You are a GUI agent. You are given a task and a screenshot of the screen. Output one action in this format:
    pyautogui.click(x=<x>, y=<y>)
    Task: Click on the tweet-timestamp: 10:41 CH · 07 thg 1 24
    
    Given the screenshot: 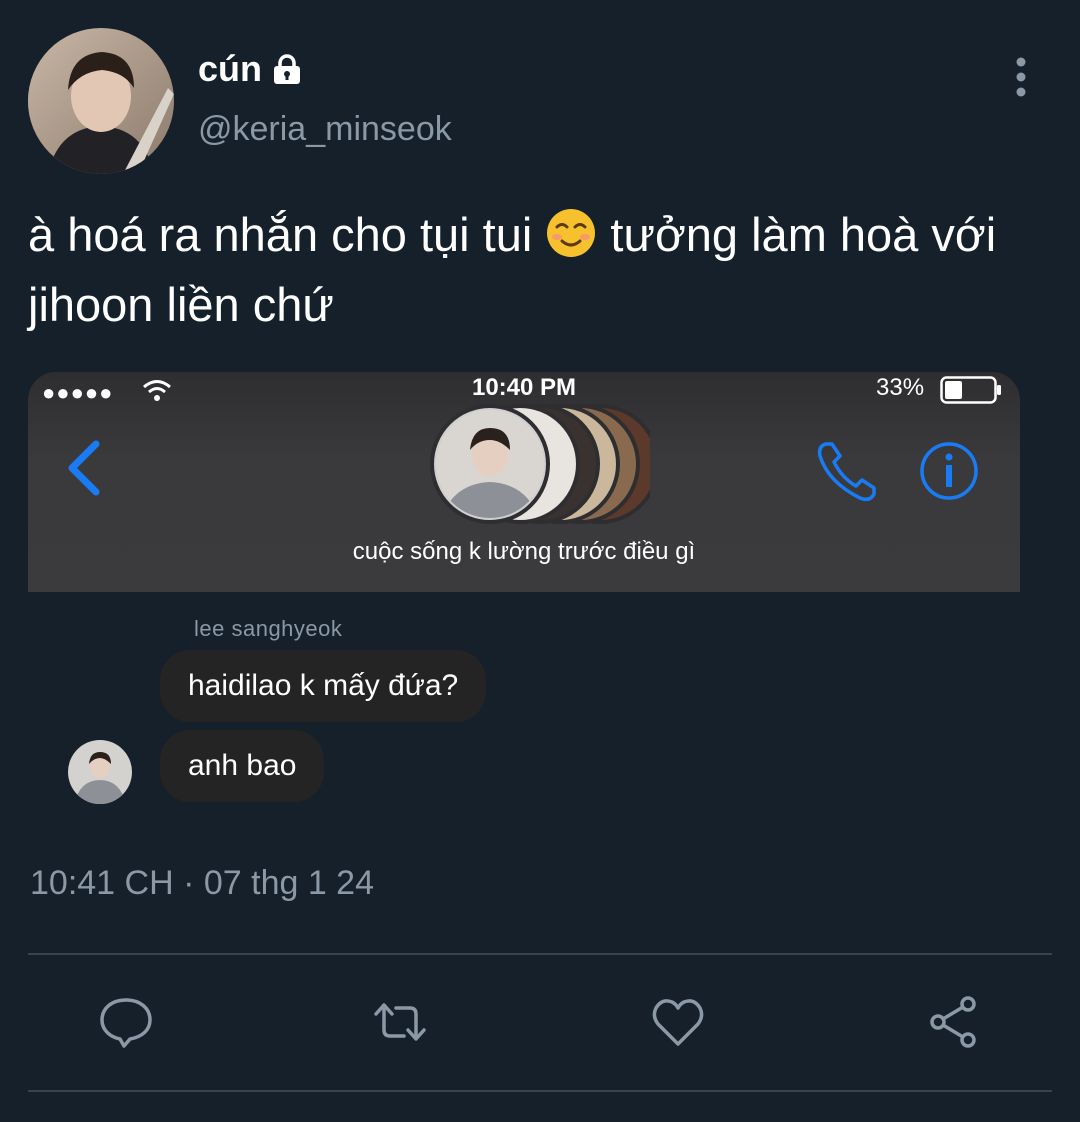 What is the action you would take?
    pyautogui.click(x=202, y=883)
    